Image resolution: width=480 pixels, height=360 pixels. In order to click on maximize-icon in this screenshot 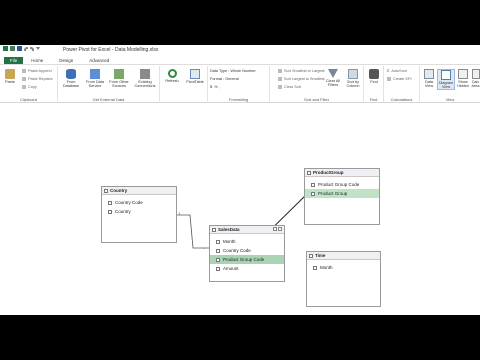, I will do `click(280, 229)`.